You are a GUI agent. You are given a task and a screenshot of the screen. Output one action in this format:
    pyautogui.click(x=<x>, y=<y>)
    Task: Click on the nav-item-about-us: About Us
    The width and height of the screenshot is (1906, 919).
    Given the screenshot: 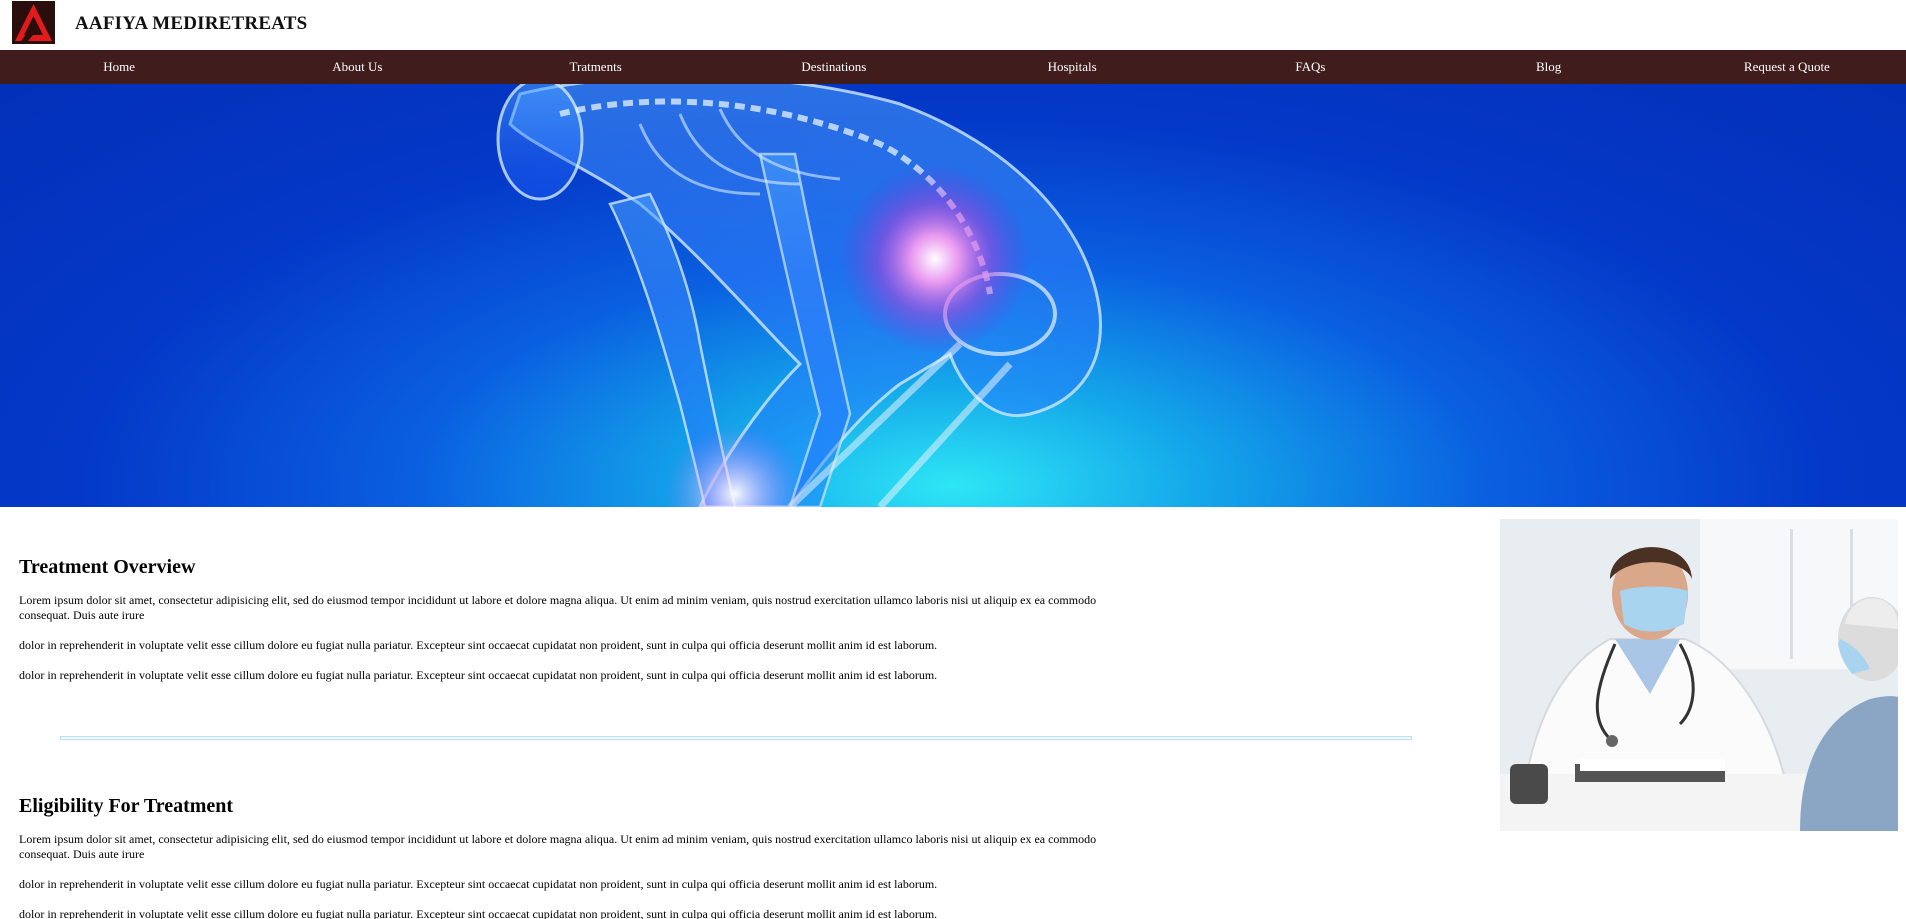 What is the action you would take?
    pyautogui.click(x=357, y=67)
    